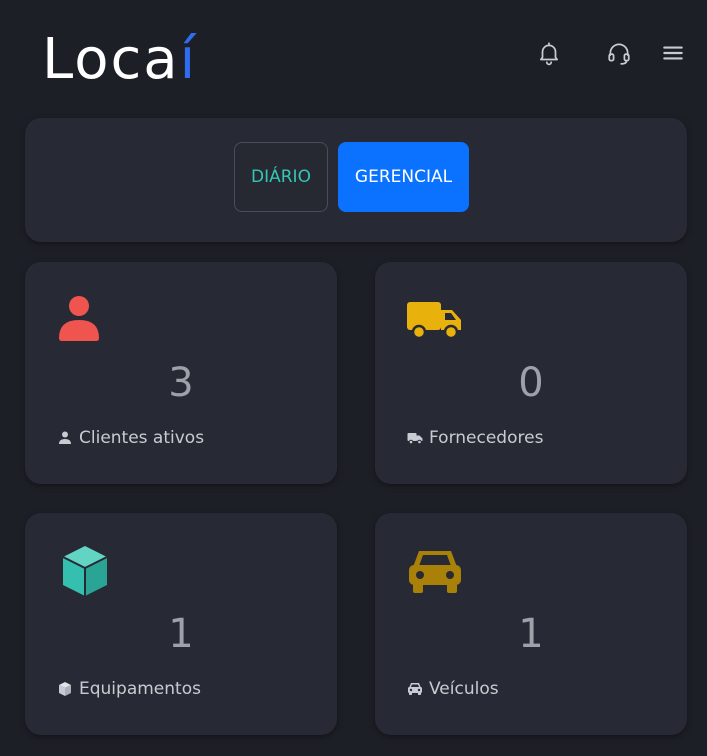 This screenshot has height=756, width=707. I want to click on menu-icon, so click(673, 53).